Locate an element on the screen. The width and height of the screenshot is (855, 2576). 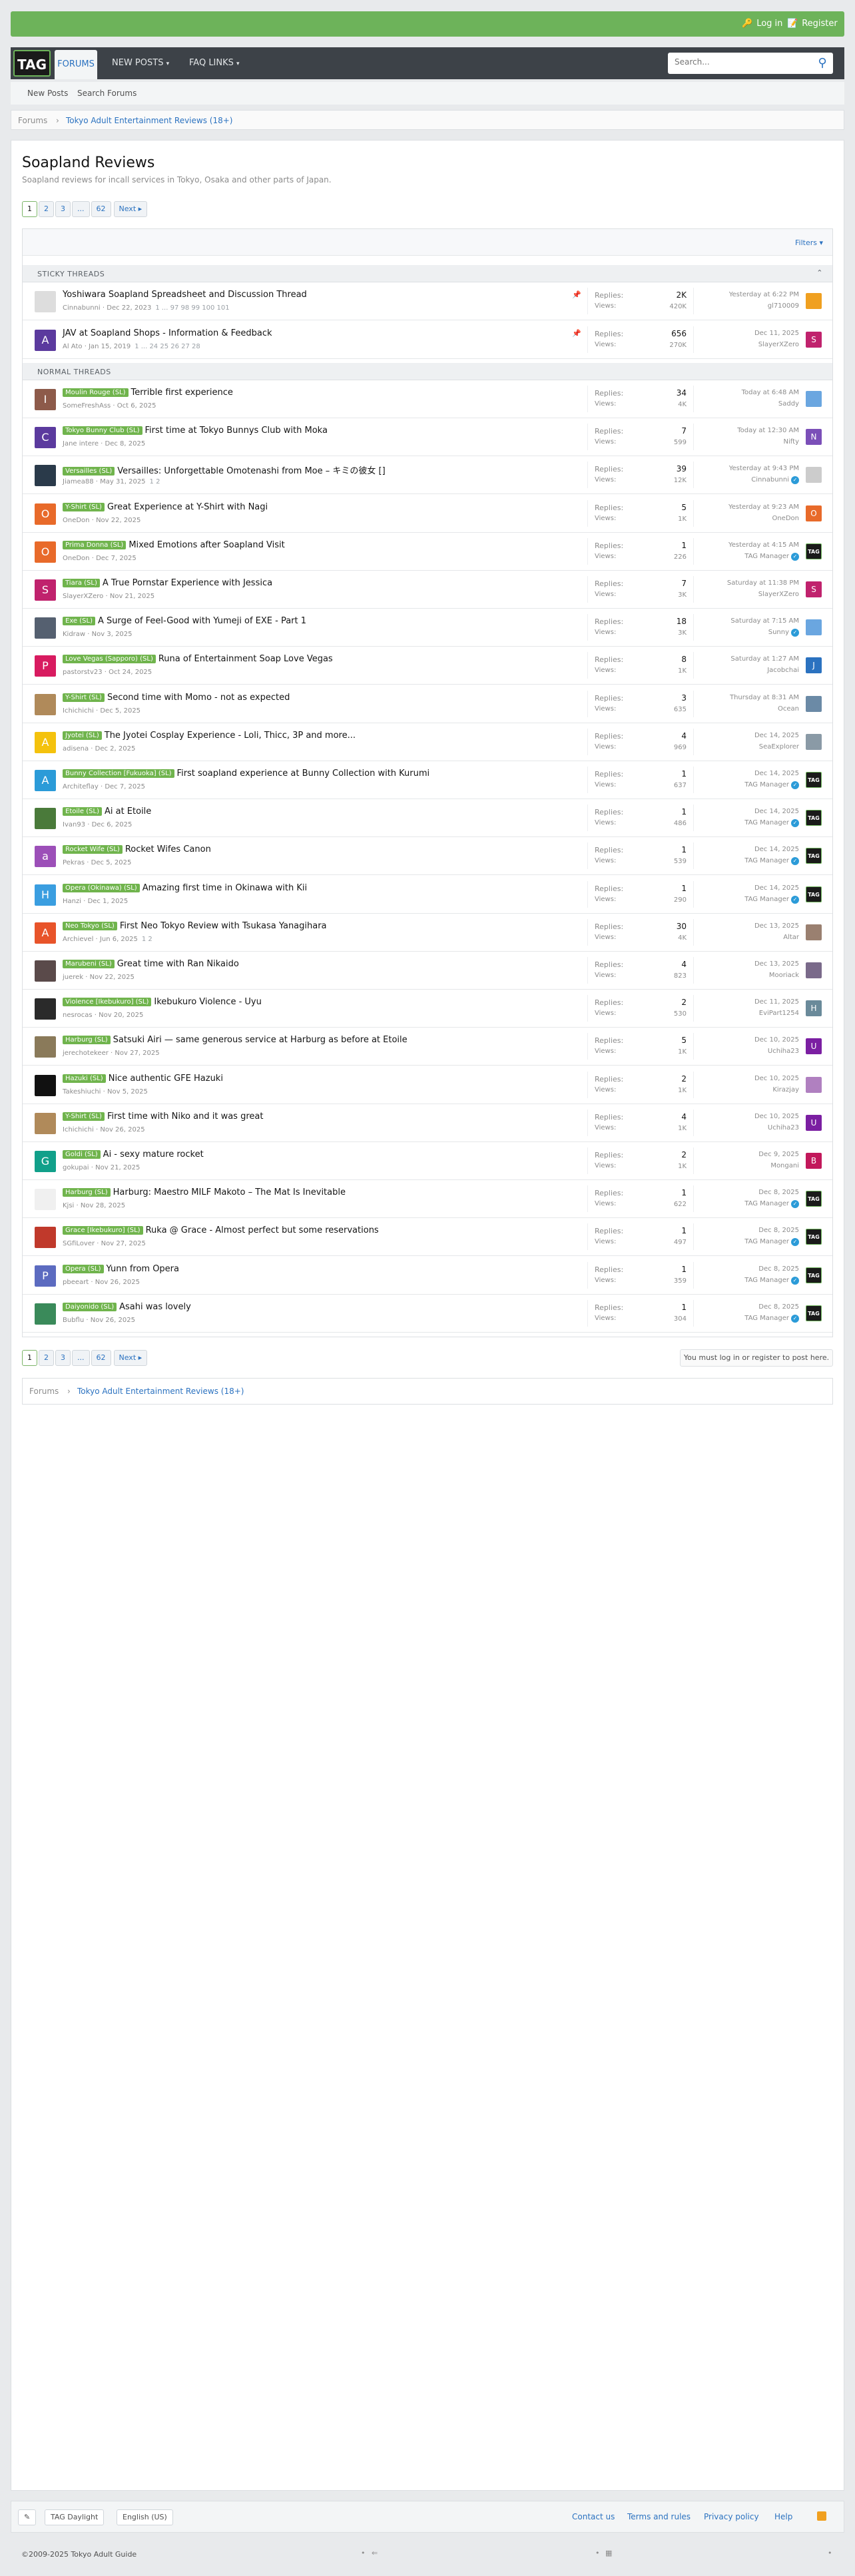
thread-start-date: Dec 8, 2025 is located at coordinates (125, 444).